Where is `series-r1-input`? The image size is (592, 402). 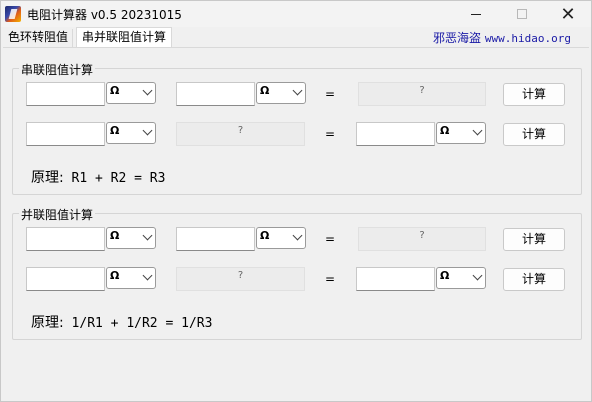 series-r1-input is located at coordinates (65, 94).